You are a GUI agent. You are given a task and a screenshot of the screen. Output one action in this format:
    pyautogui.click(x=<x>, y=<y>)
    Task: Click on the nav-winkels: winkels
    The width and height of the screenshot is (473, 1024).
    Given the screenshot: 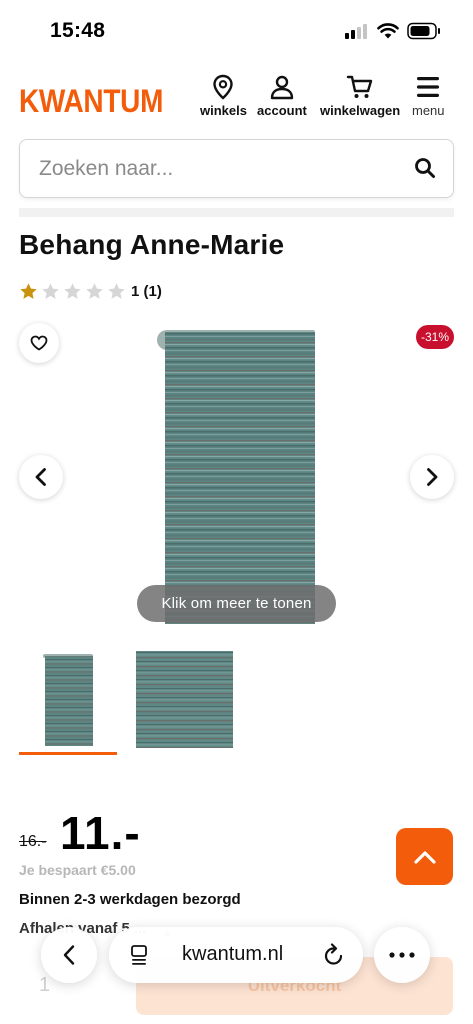 What is the action you would take?
    pyautogui.click(x=223, y=96)
    